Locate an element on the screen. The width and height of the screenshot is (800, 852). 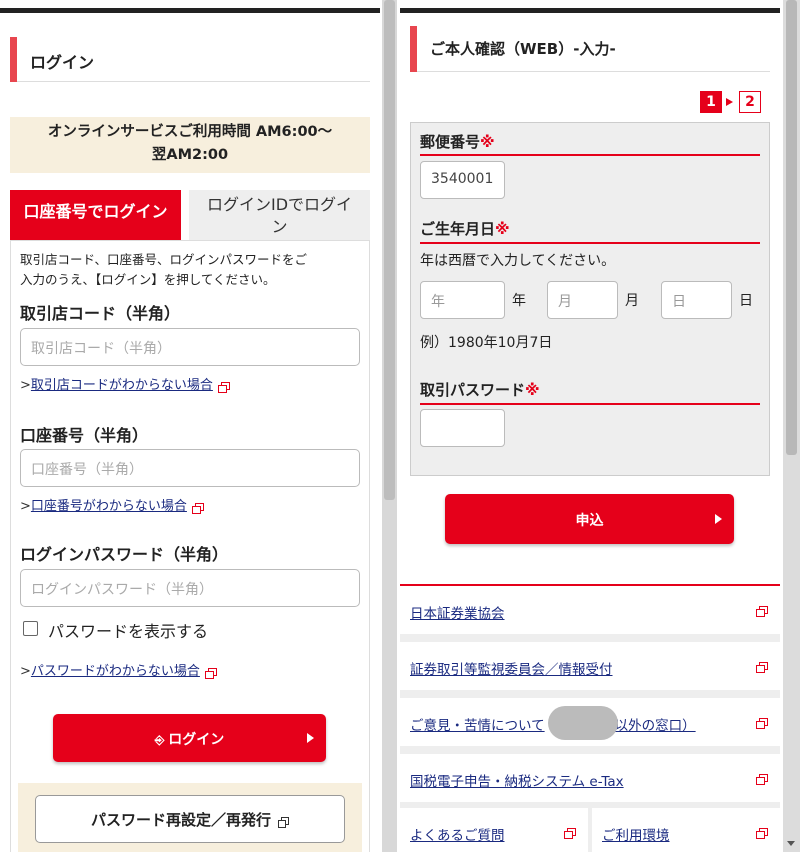
apply-button-label: 申込 is located at coordinates (589, 521).